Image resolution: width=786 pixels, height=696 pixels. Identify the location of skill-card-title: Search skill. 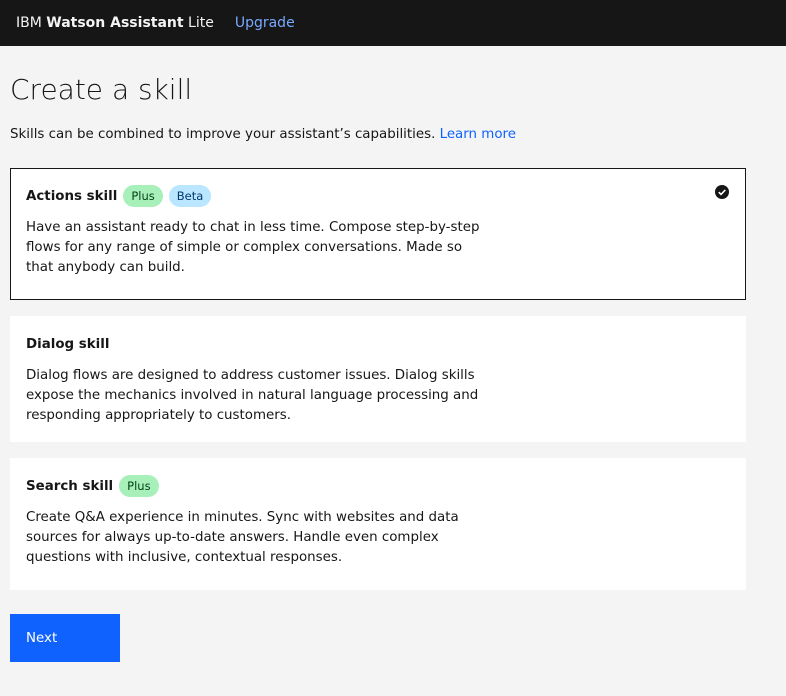
(70, 486).